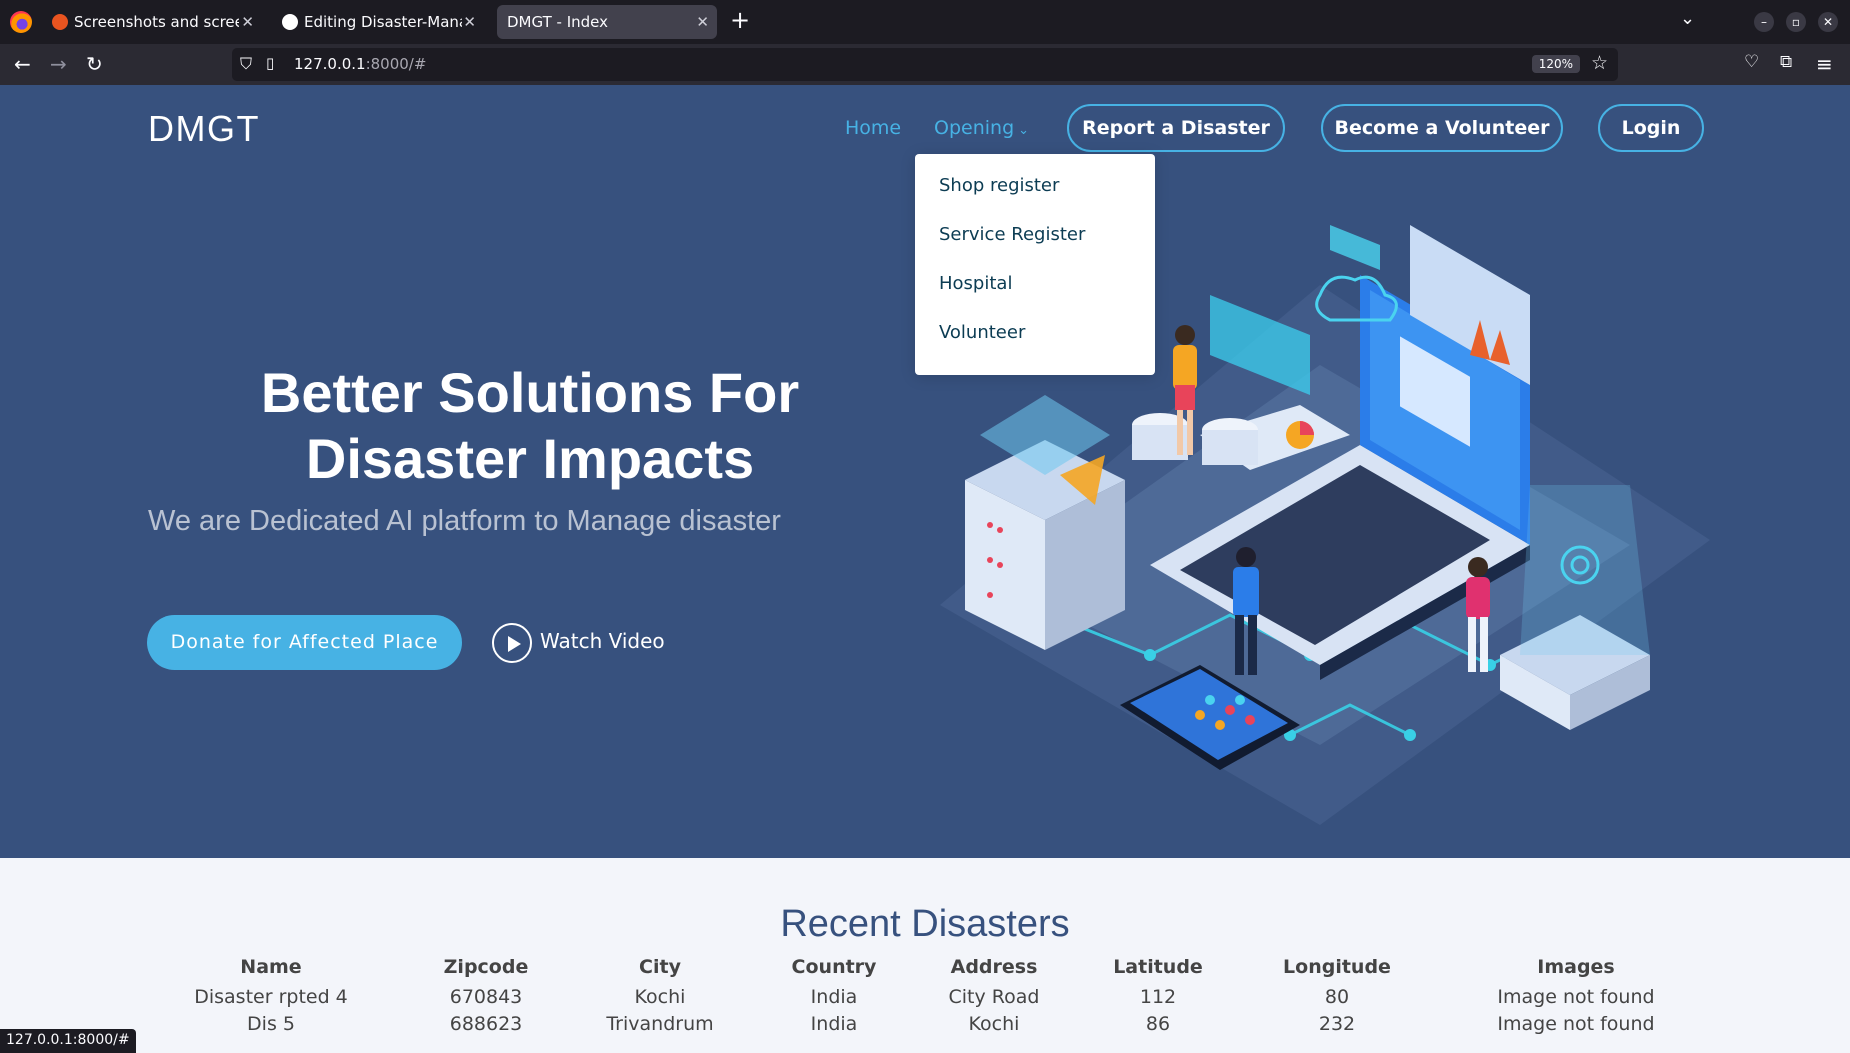 This screenshot has height=1053, width=1850. What do you see at coordinates (1176, 128) in the screenshot?
I see `report-disaster-button: Report a Disaster` at bounding box center [1176, 128].